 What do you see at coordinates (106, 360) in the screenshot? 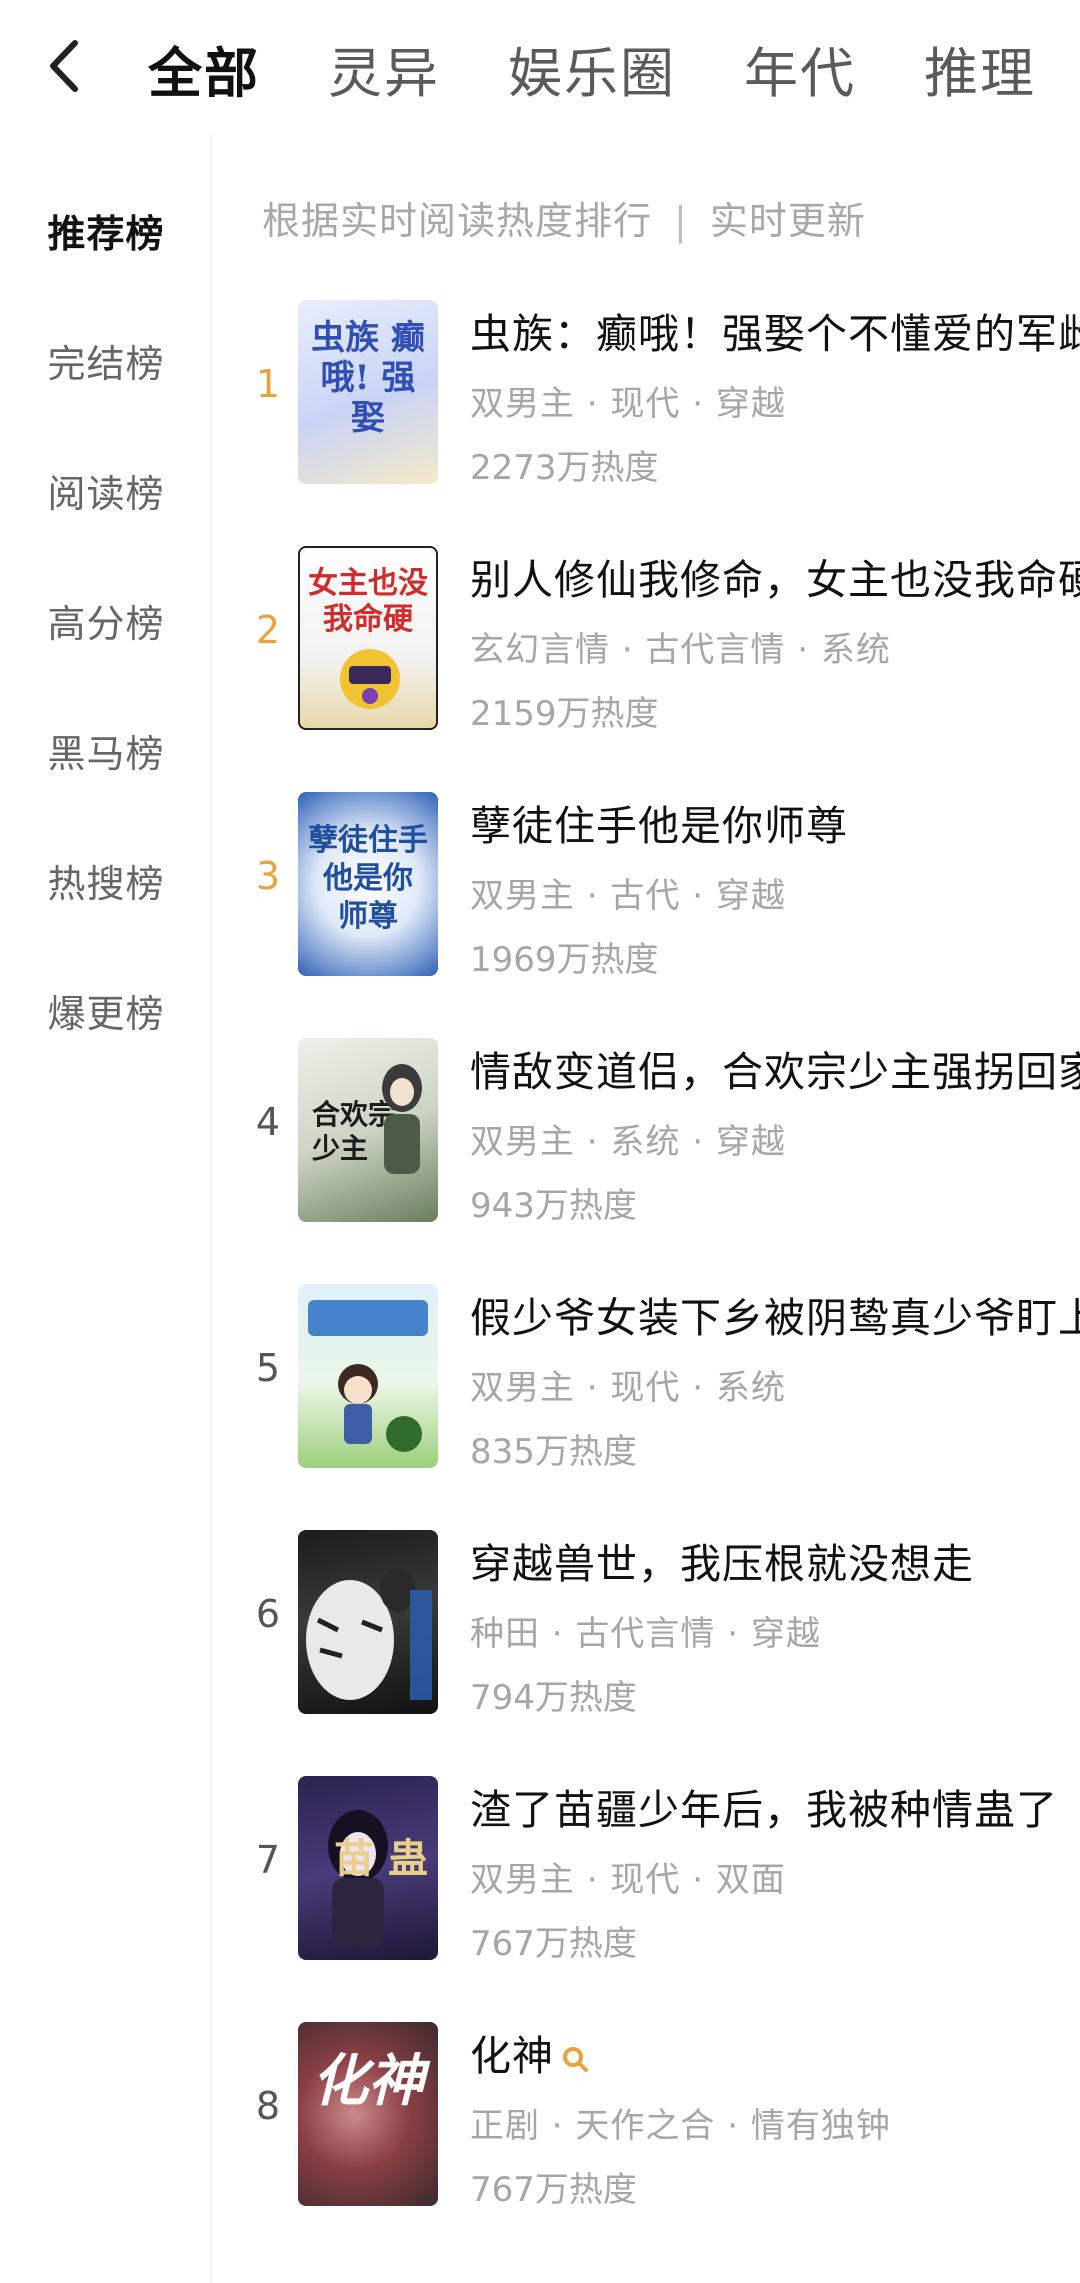
I see `sidebar-item-finished: 完结榜` at bounding box center [106, 360].